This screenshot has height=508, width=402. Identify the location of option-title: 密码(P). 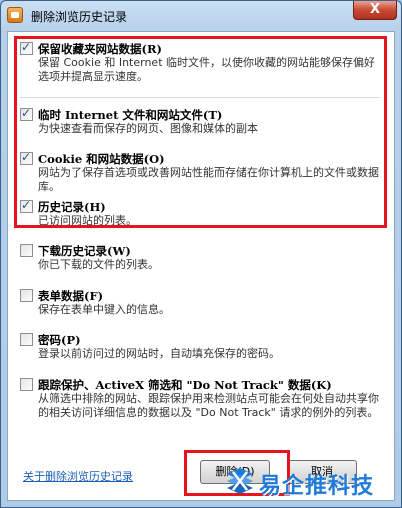
(59, 340).